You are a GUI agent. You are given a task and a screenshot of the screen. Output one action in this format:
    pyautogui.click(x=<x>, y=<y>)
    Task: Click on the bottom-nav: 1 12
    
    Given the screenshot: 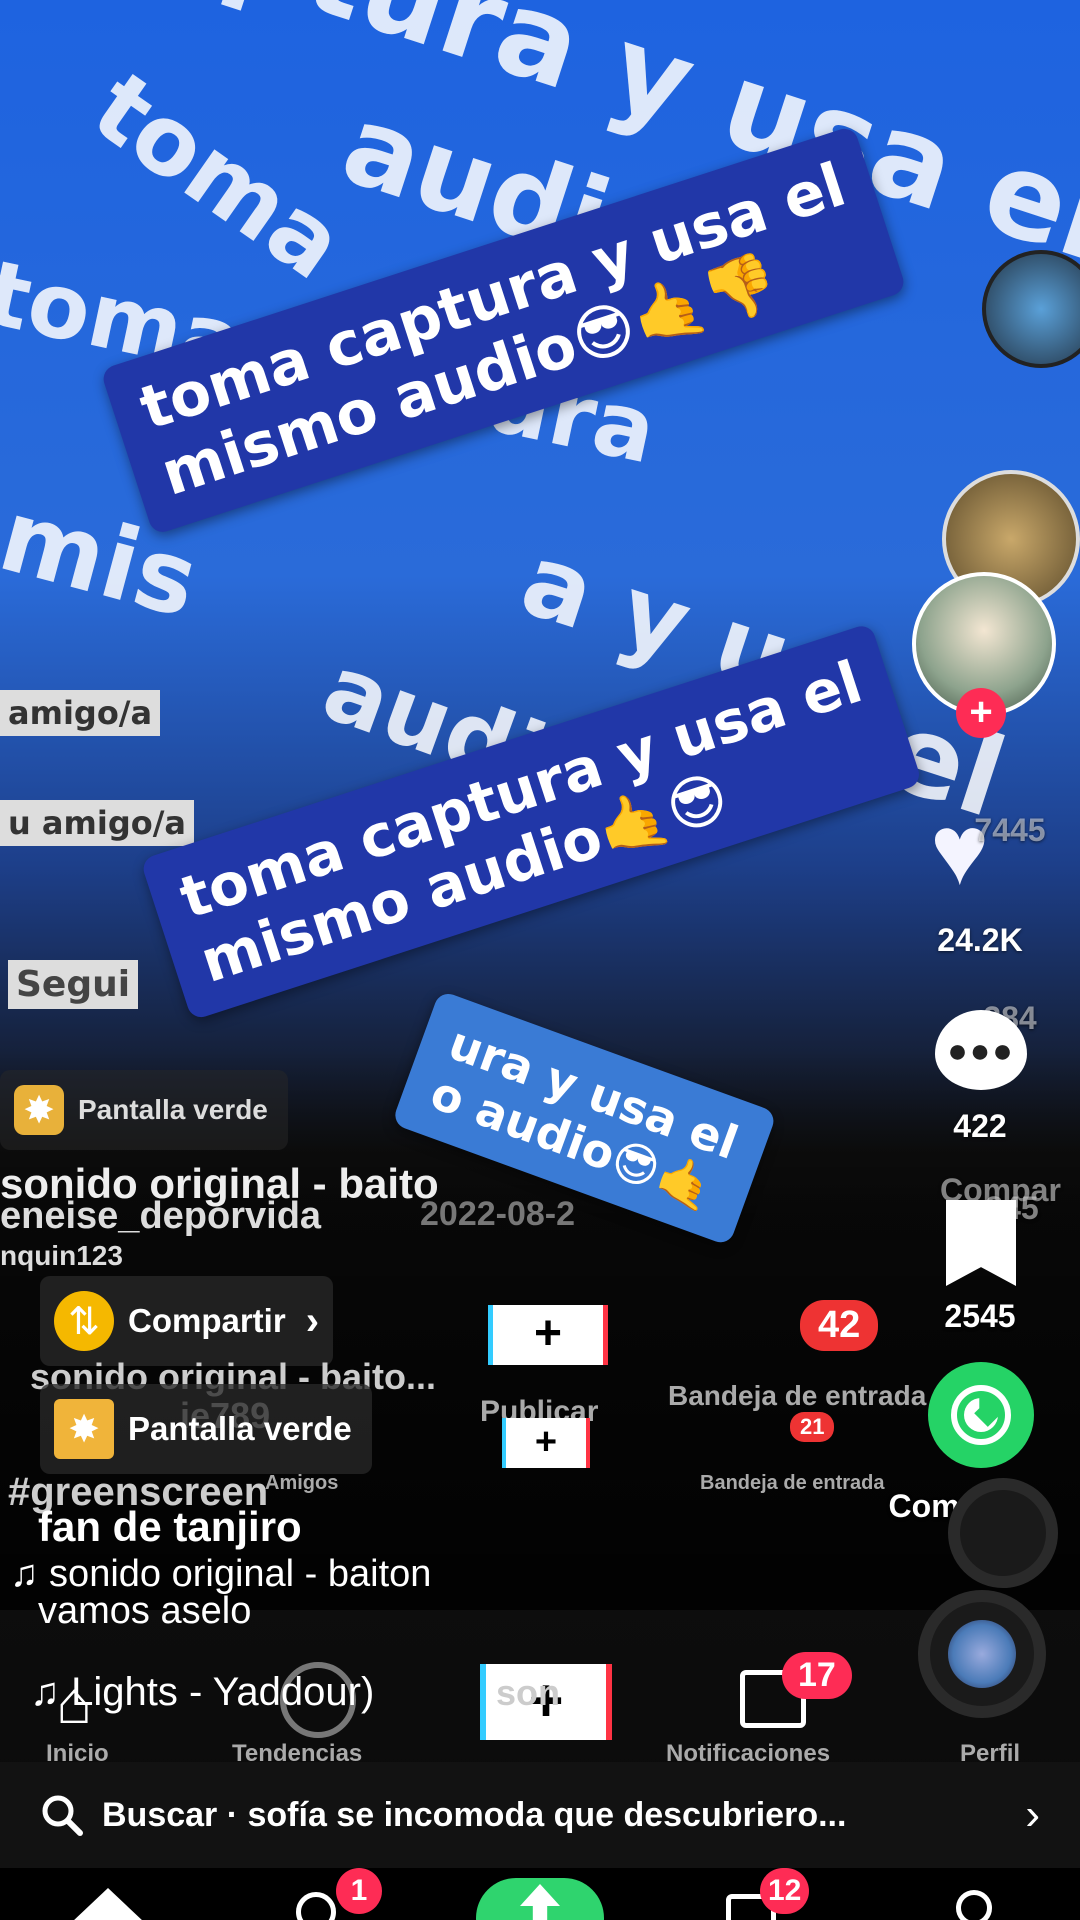 What is the action you would take?
    pyautogui.click(x=540, y=1894)
    